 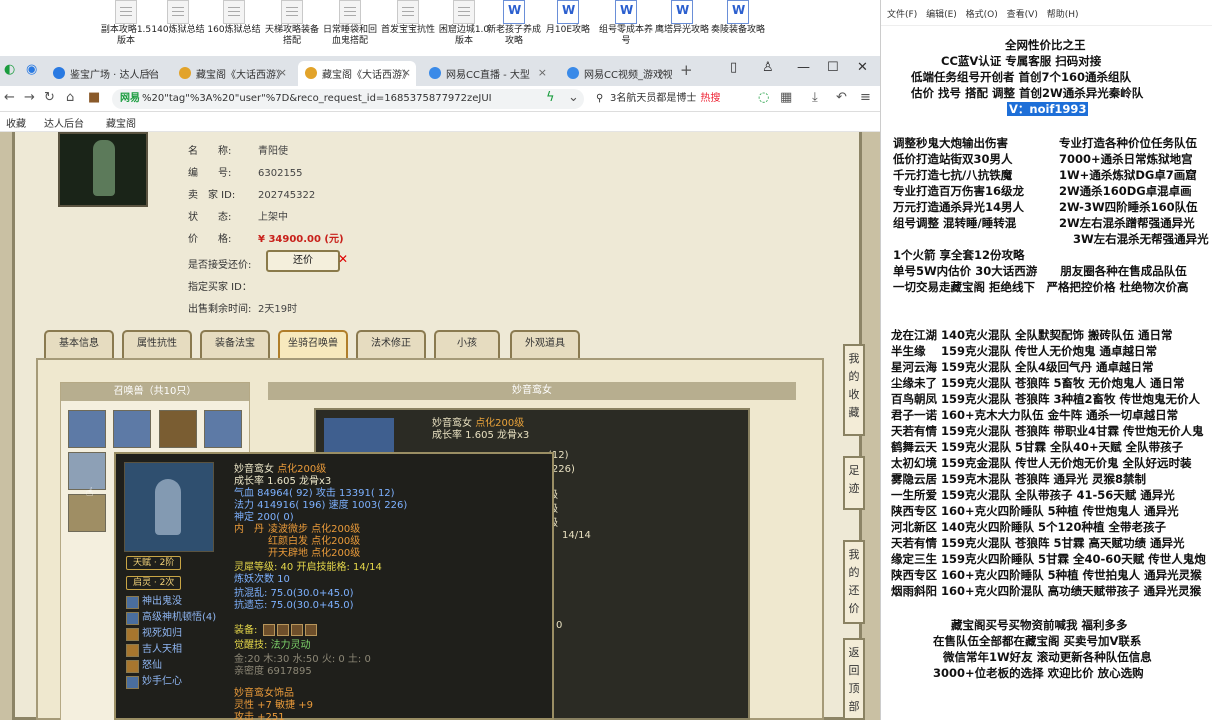 I want to click on minimize-button: —, so click(x=803, y=67).